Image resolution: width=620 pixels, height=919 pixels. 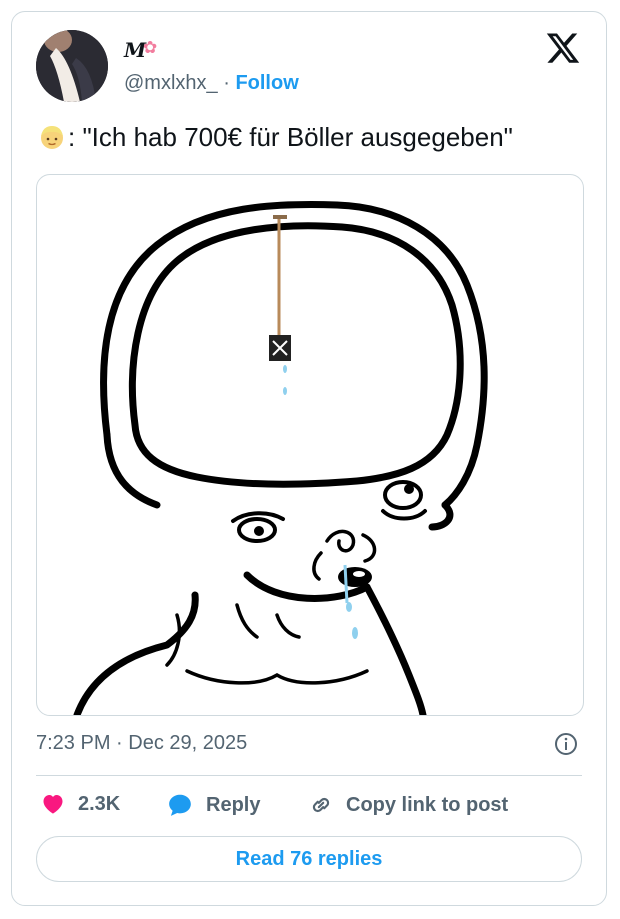 I want to click on heart-icon, so click(x=53, y=804).